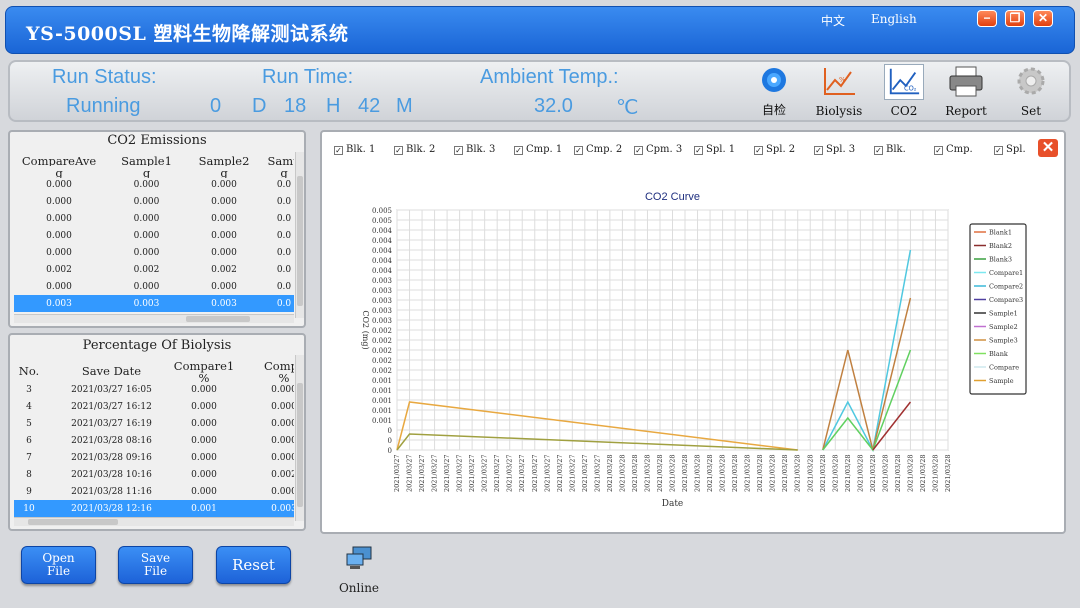 Image resolution: width=1080 pixels, height=608 pixels. Describe the element at coordinates (259, 106) in the screenshot. I see `run-time-days-unit: D` at that location.